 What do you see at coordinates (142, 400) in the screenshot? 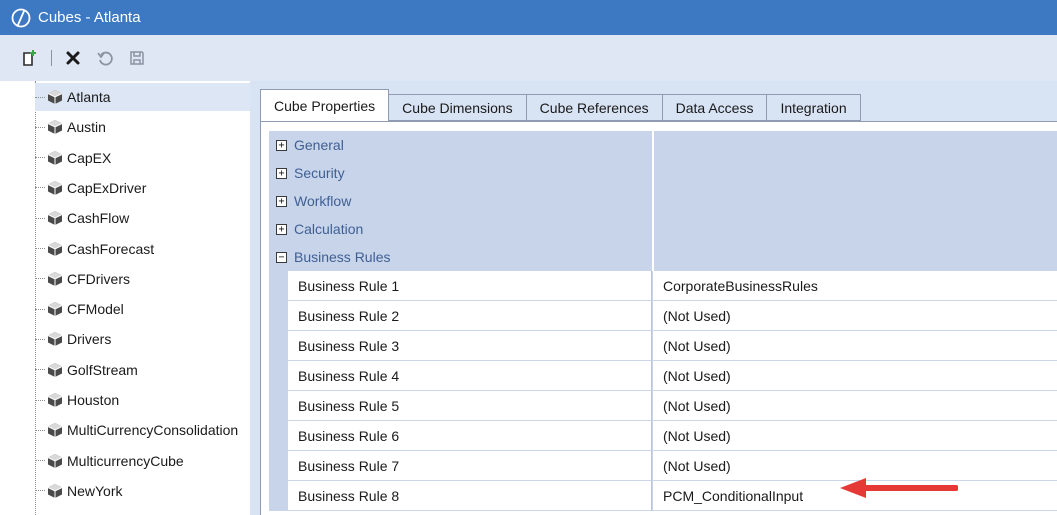
I see `tree-item-houston: Houston` at bounding box center [142, 400].